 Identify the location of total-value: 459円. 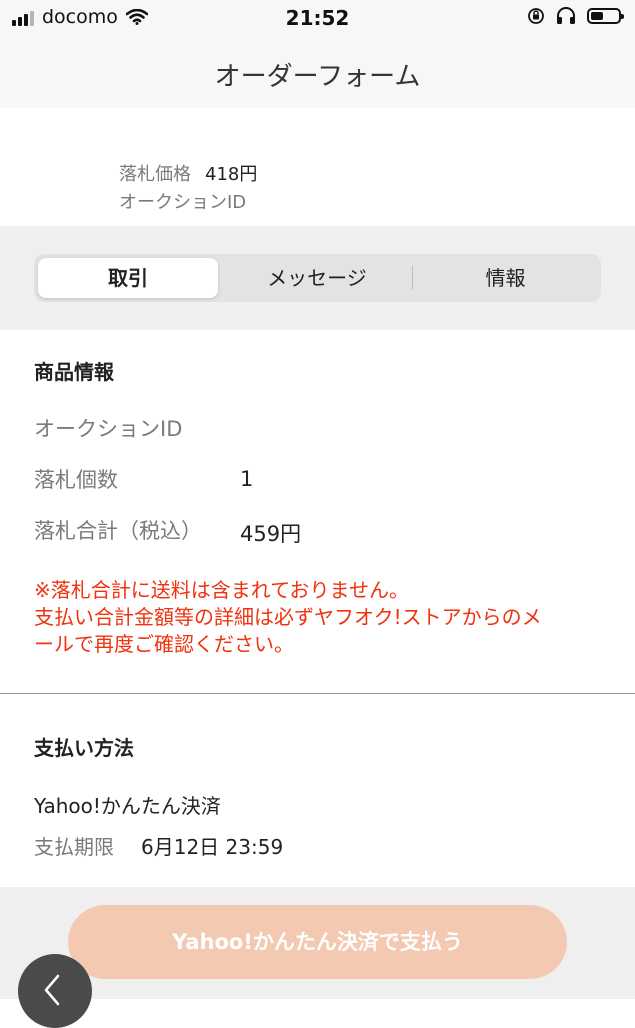
(271, 534).